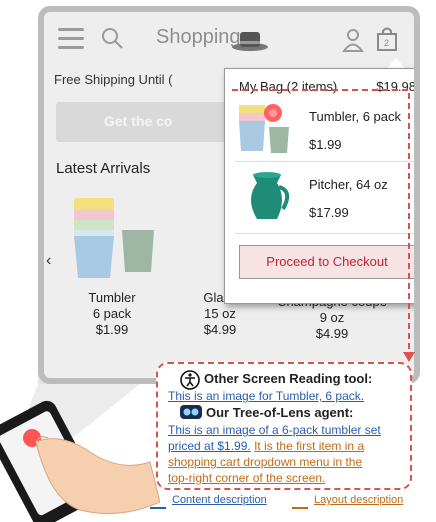 The width and height of the screenshot is (436, 522). I want to click on legend-layout-label: Layout description, so click(359, 500).